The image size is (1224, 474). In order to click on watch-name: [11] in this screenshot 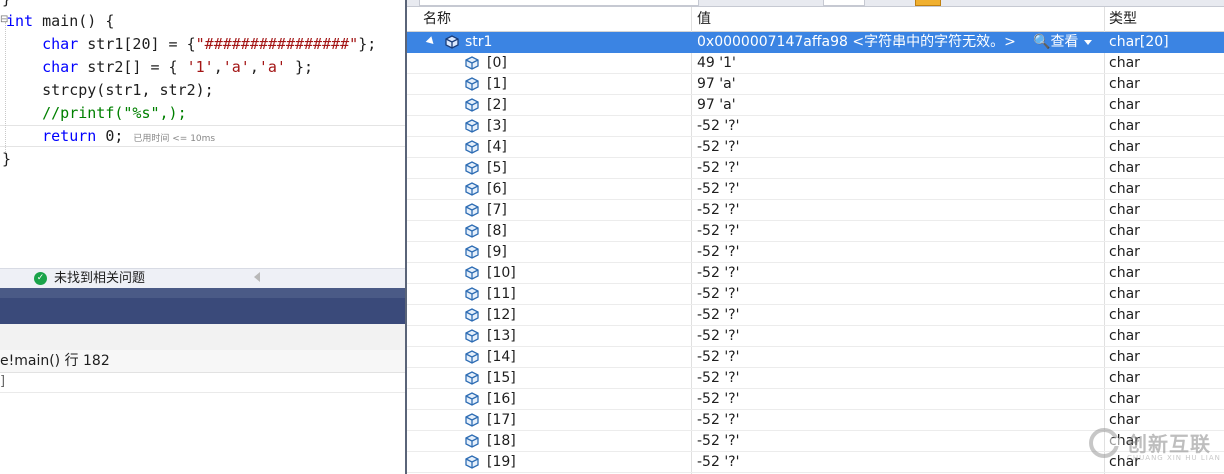, I will do `click(501, 294)`.